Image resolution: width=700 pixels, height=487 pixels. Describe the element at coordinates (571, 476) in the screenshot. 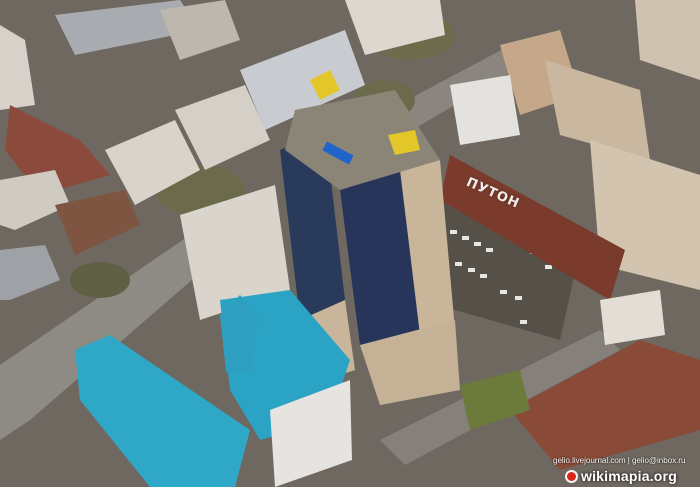

I see `wikimapia-logo-icon` at that location.